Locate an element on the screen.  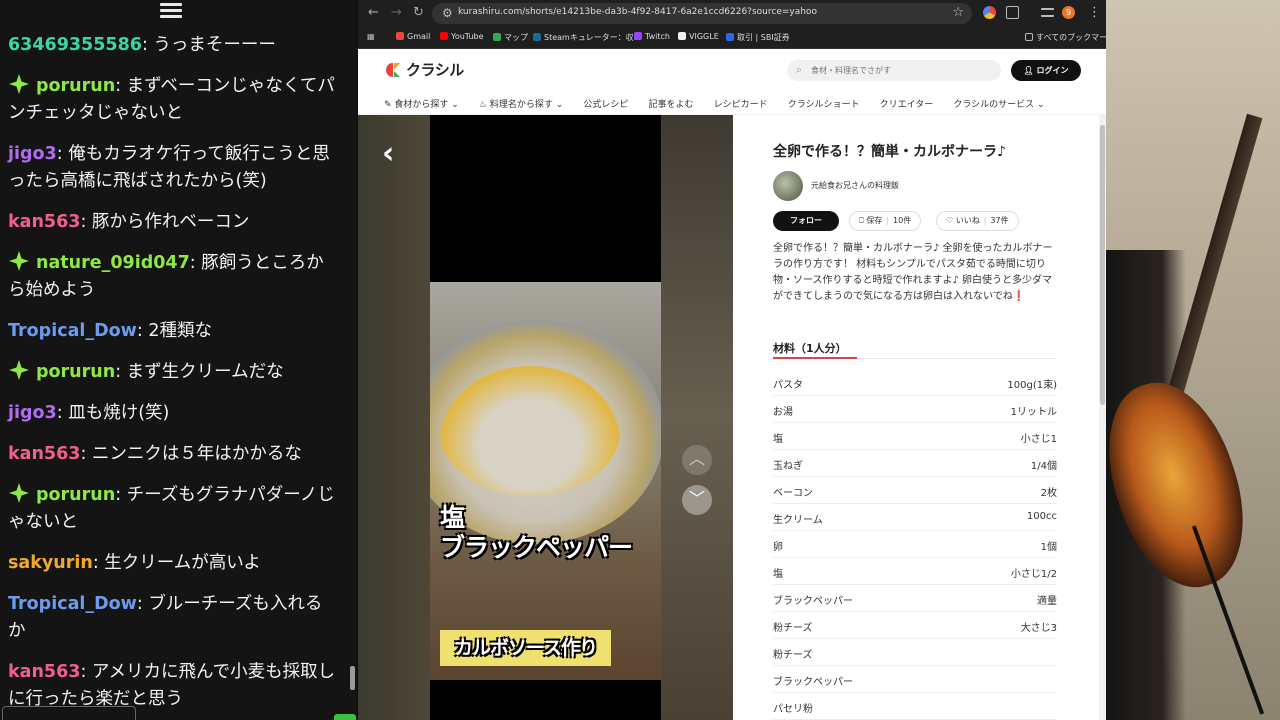
bookmark-gmail: Gmail is located at coordinates (413, 36).